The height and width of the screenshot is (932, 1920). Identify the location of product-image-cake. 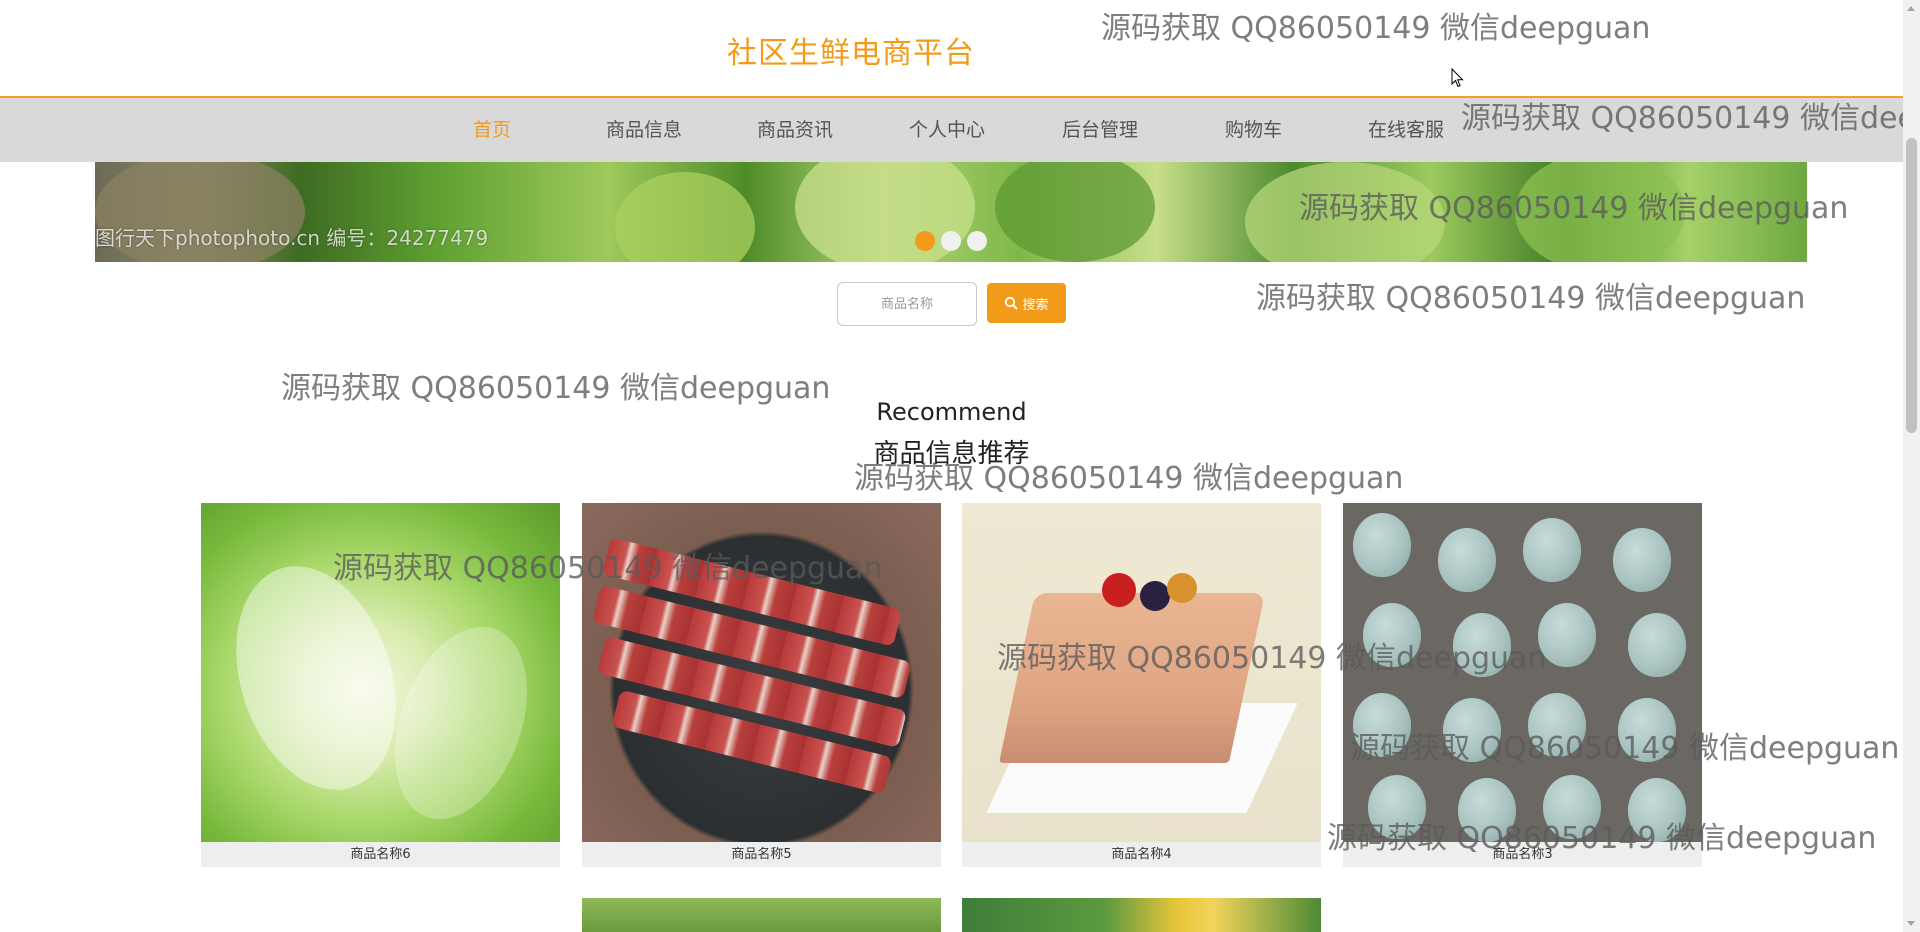
(1141, 672).